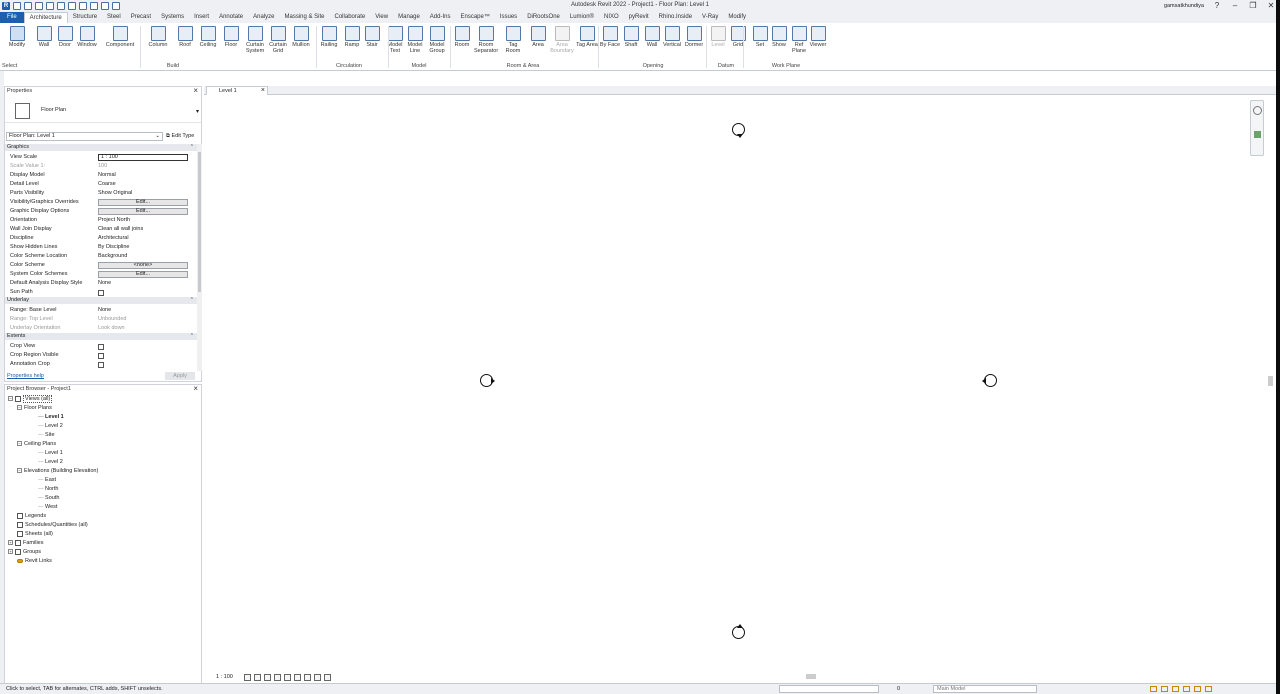 This screenshot has height=694, width=1280. I want to click on redo-icon, so click(61, 6).